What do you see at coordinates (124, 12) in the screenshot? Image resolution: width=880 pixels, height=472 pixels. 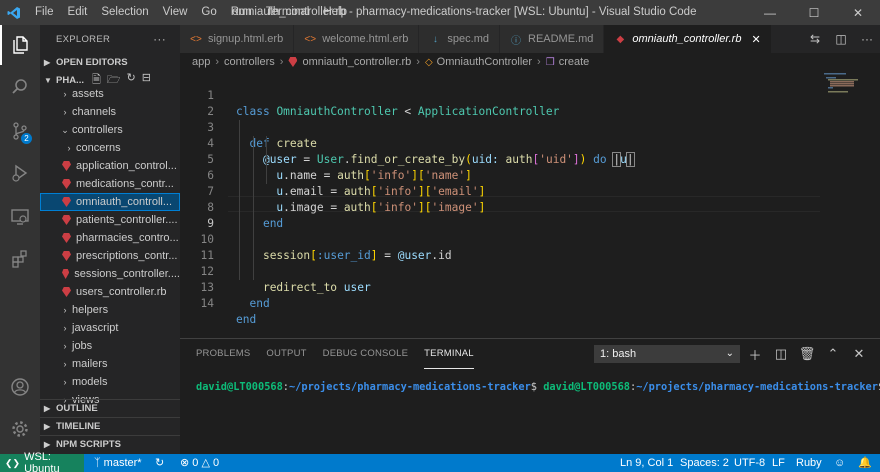 I see `menu-selection: Selection` at bounding box center [124, 12].